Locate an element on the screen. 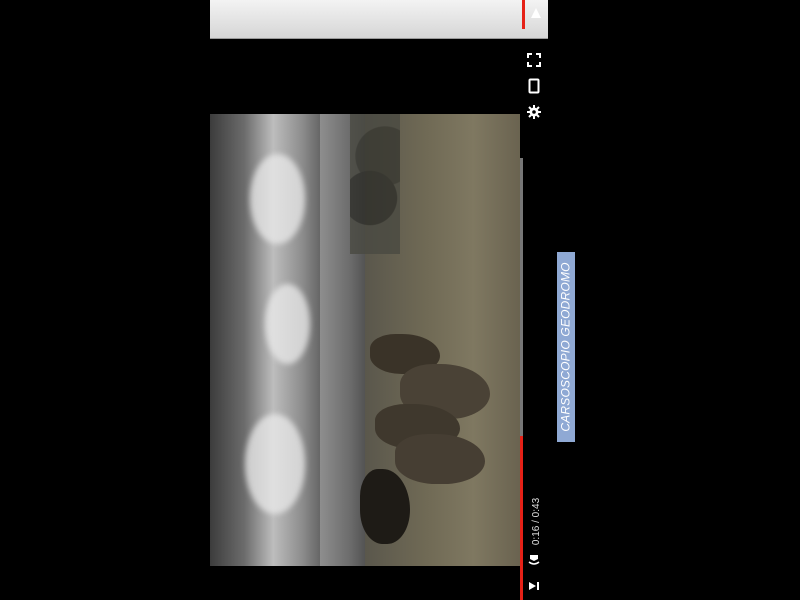  gear-icon is located at coordinates (534, 112).